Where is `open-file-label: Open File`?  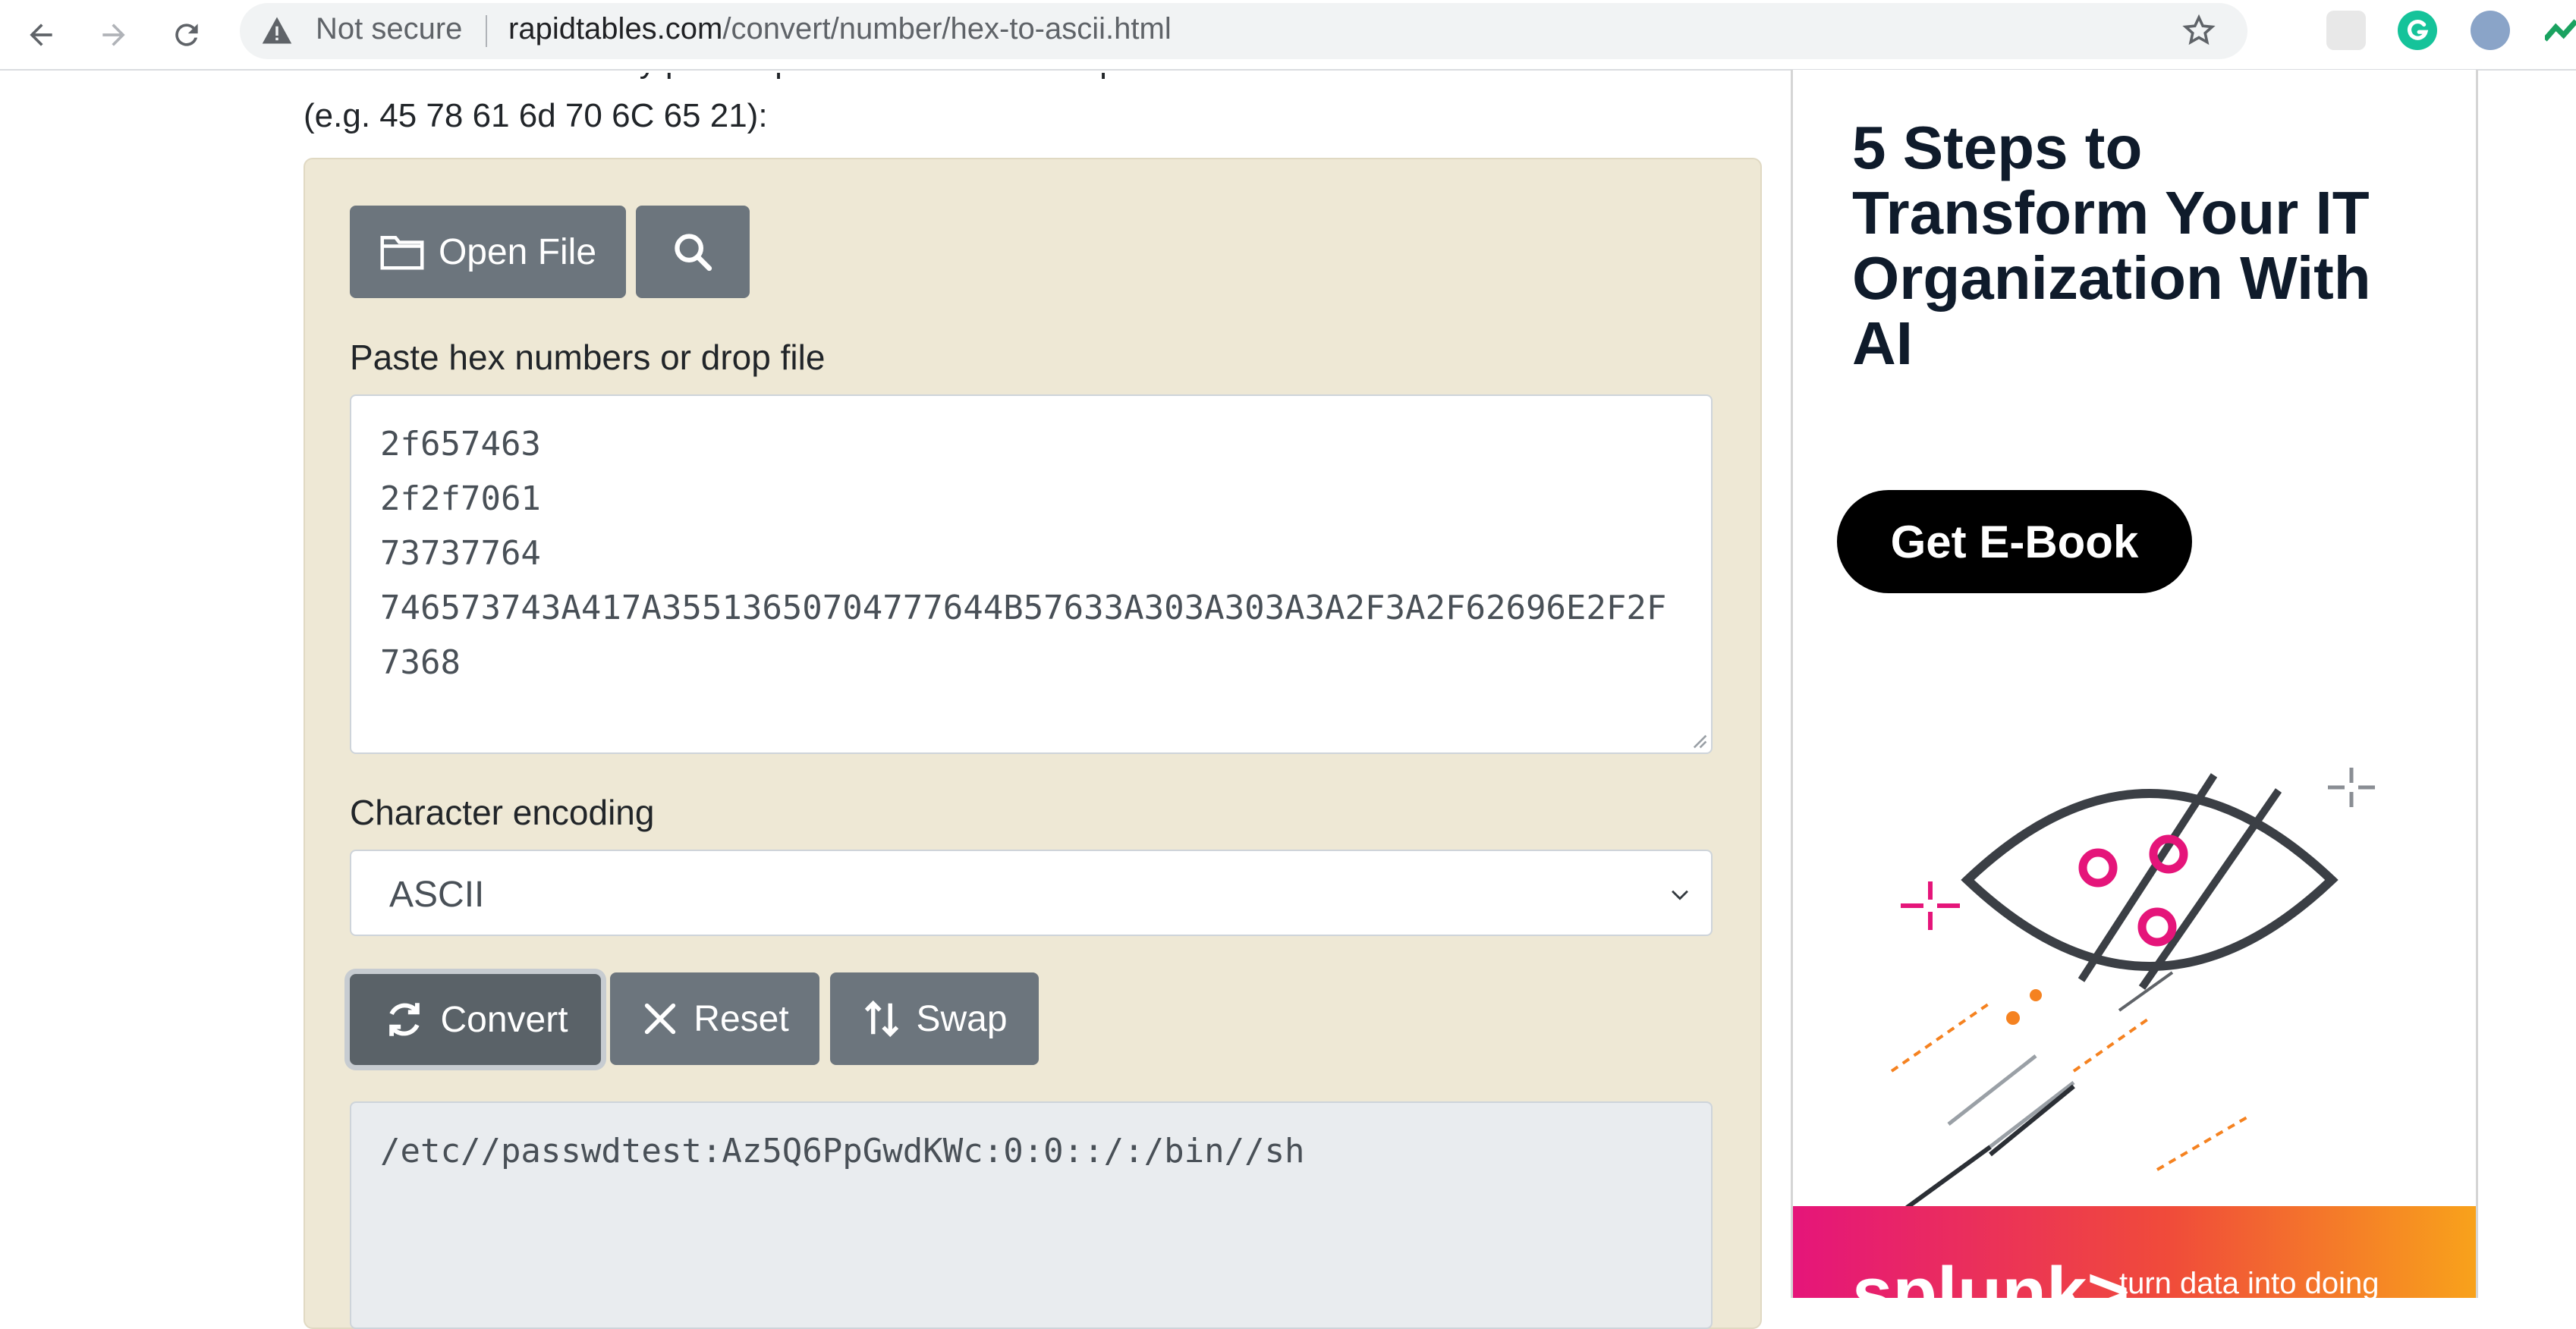
open-file-label: Open File is located at coordinates (517, 251).